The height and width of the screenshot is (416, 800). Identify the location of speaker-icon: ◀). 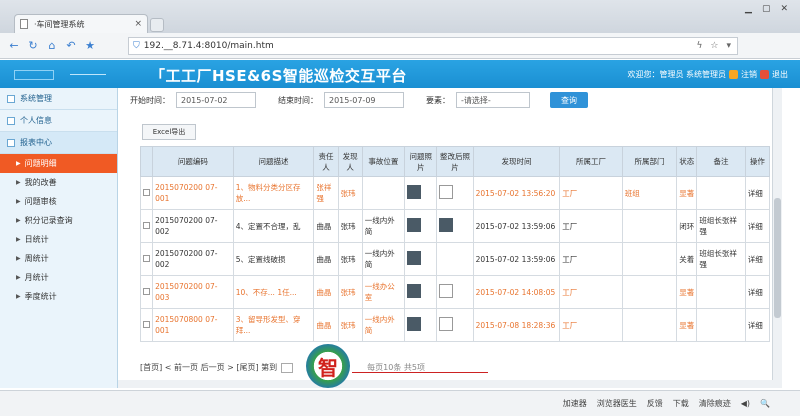
(745, 403).